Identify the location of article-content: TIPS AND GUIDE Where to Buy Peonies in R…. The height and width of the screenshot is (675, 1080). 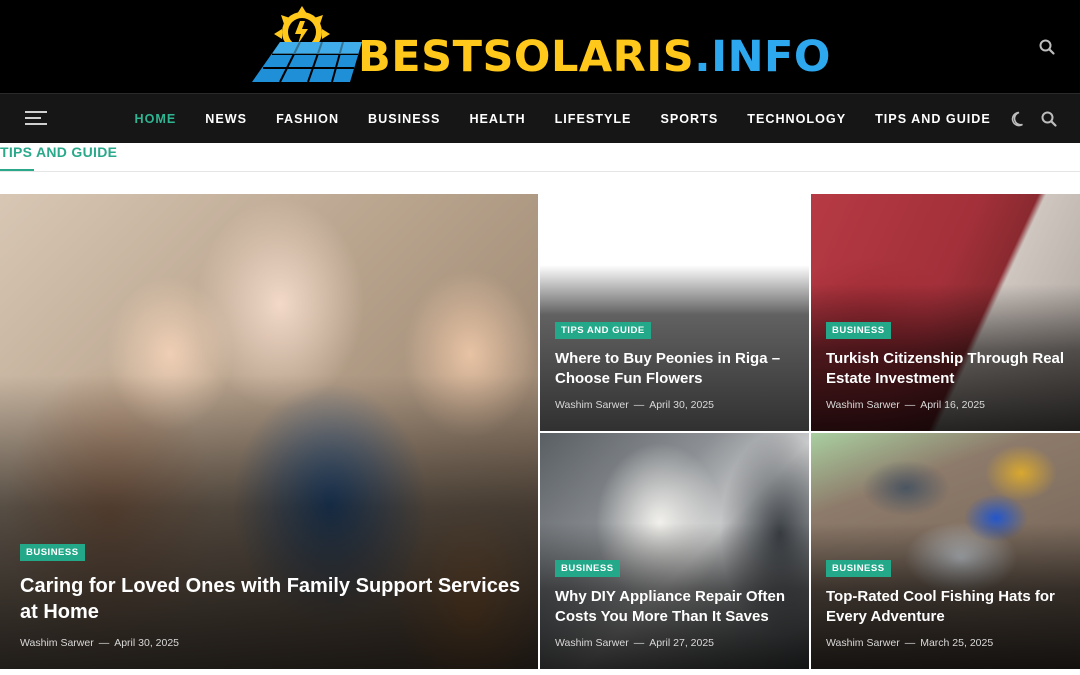
(676, 365).